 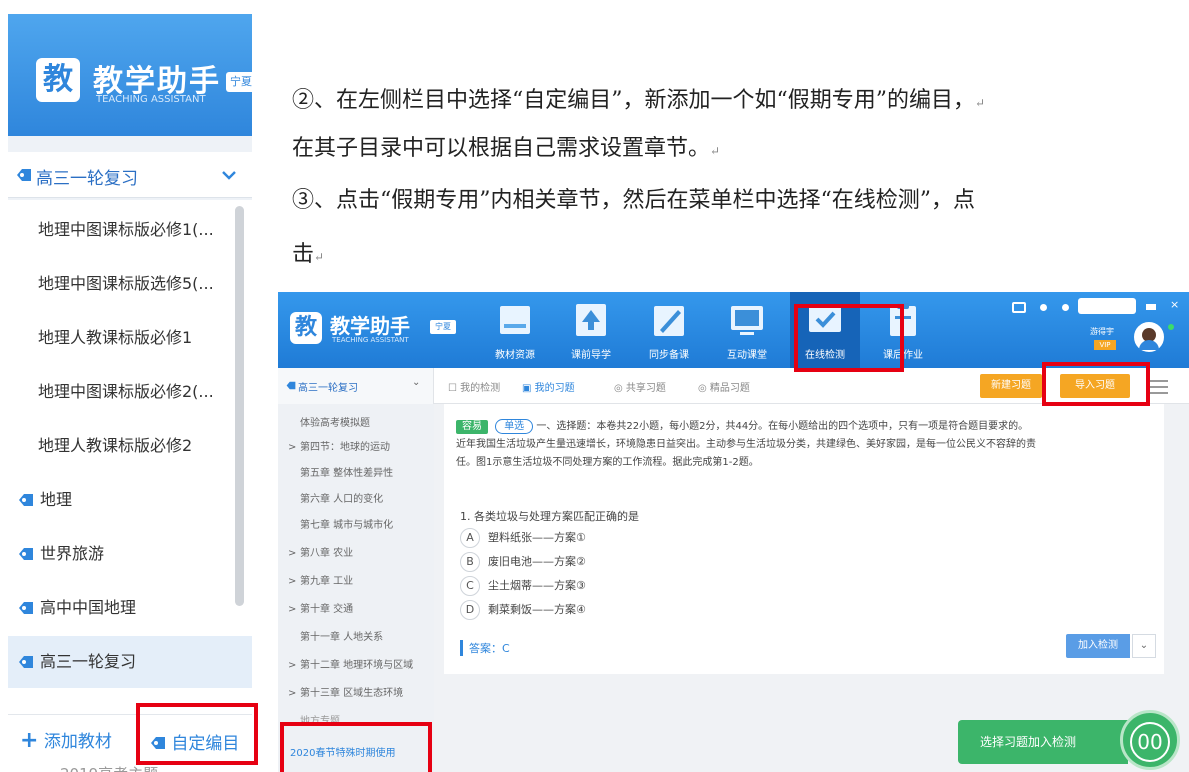 What do you see at coordinates (87, 179) in the screenshot?
I see `selector-label: 高三一轮复习` at bounding box center [87, 179].